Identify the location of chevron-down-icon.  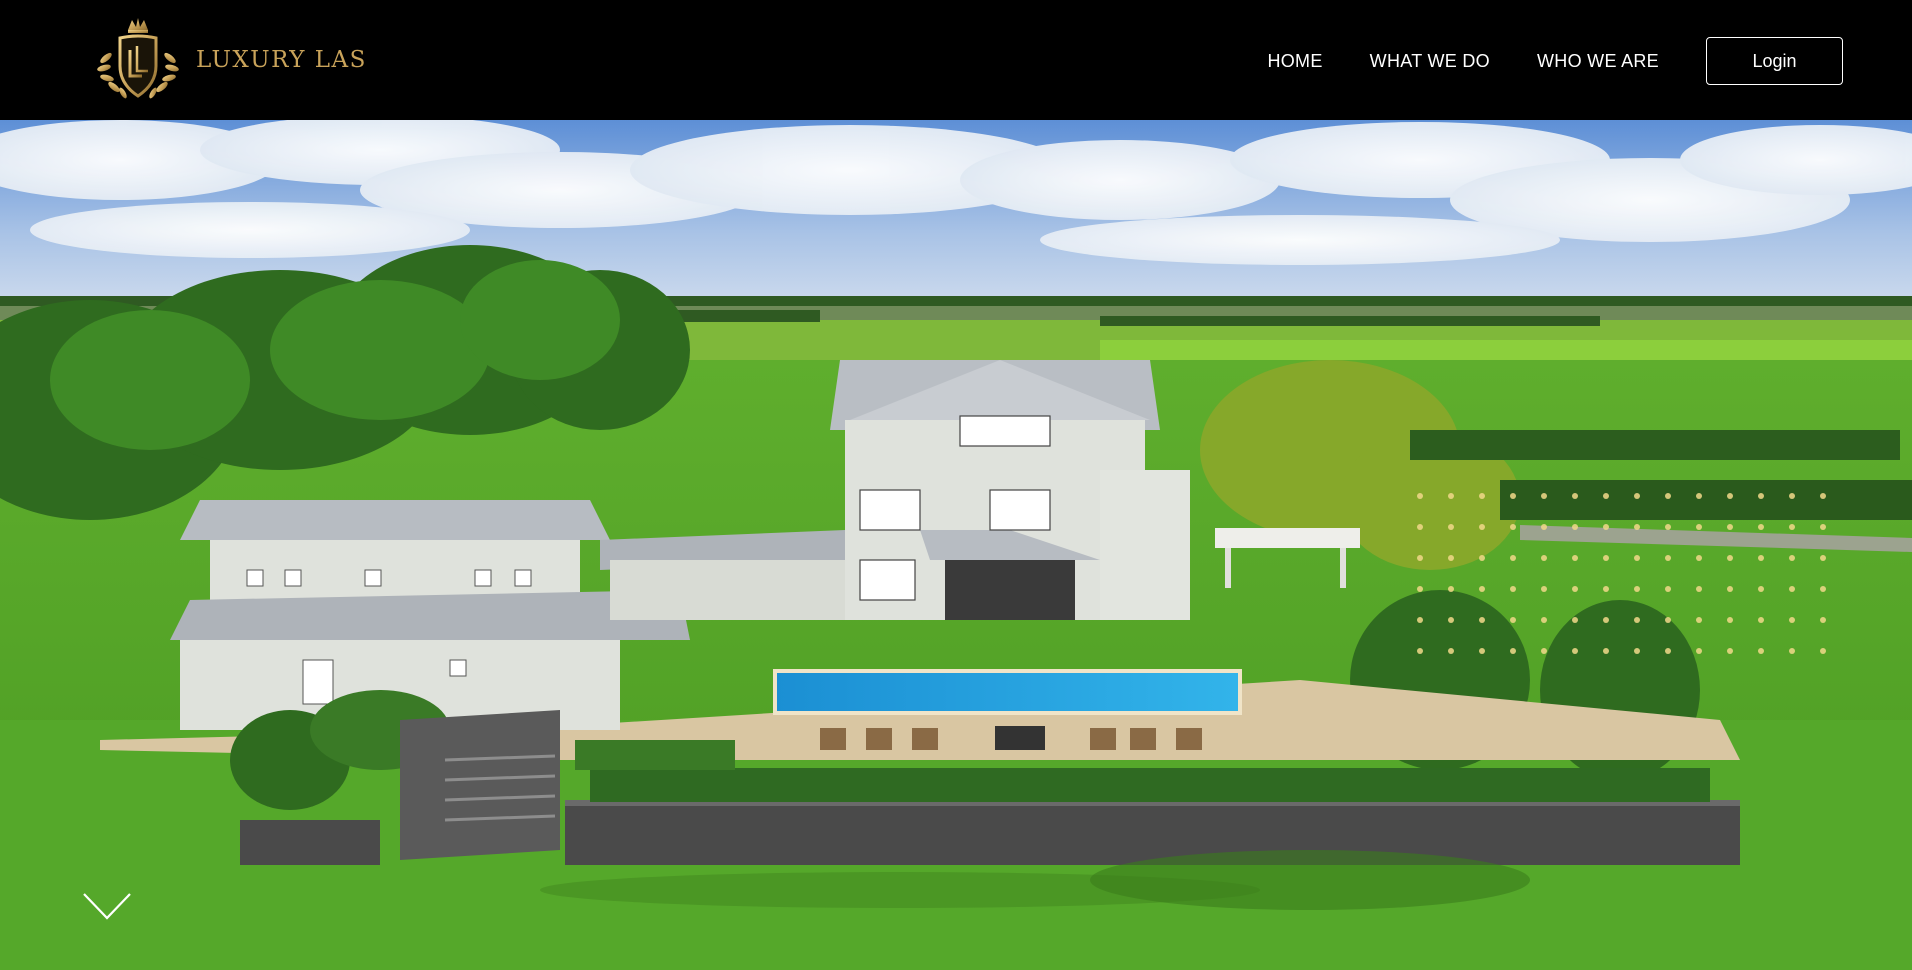
(107, 906).